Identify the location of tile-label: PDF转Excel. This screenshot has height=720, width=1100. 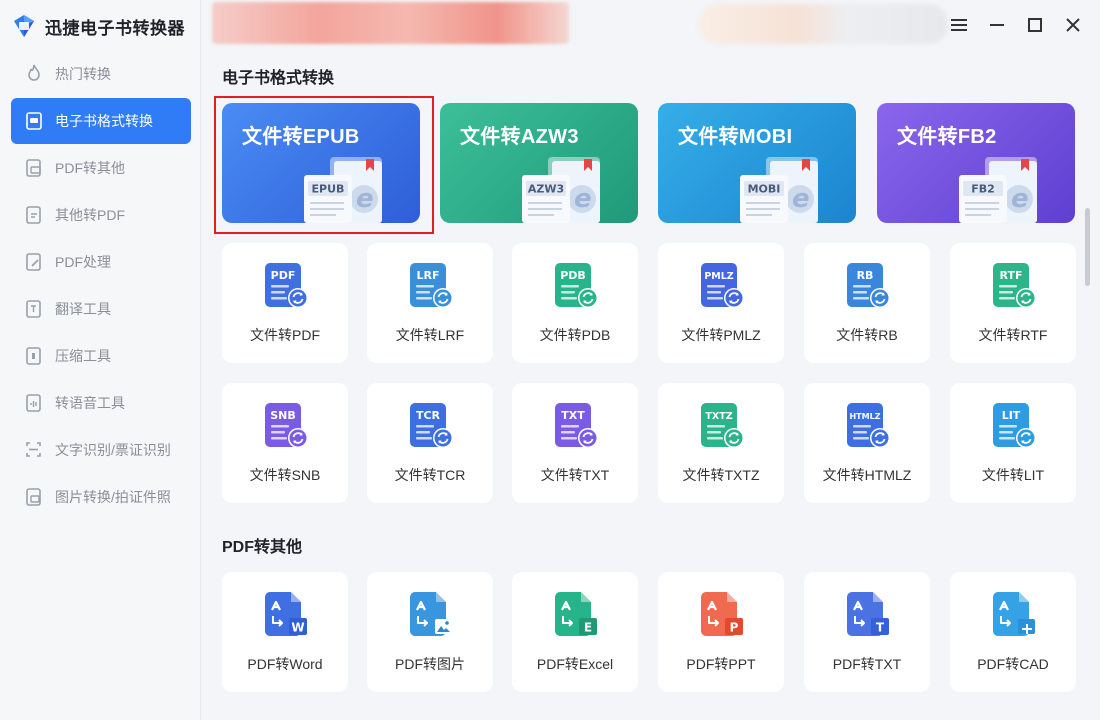
(575, 664).